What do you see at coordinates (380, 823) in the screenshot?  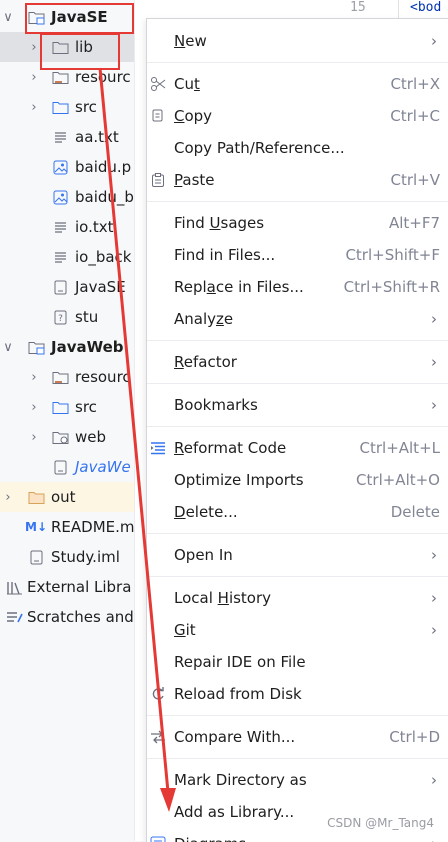 I see `watermark: CSDN @Mr_Tang4` at bounding box center [380, 823].